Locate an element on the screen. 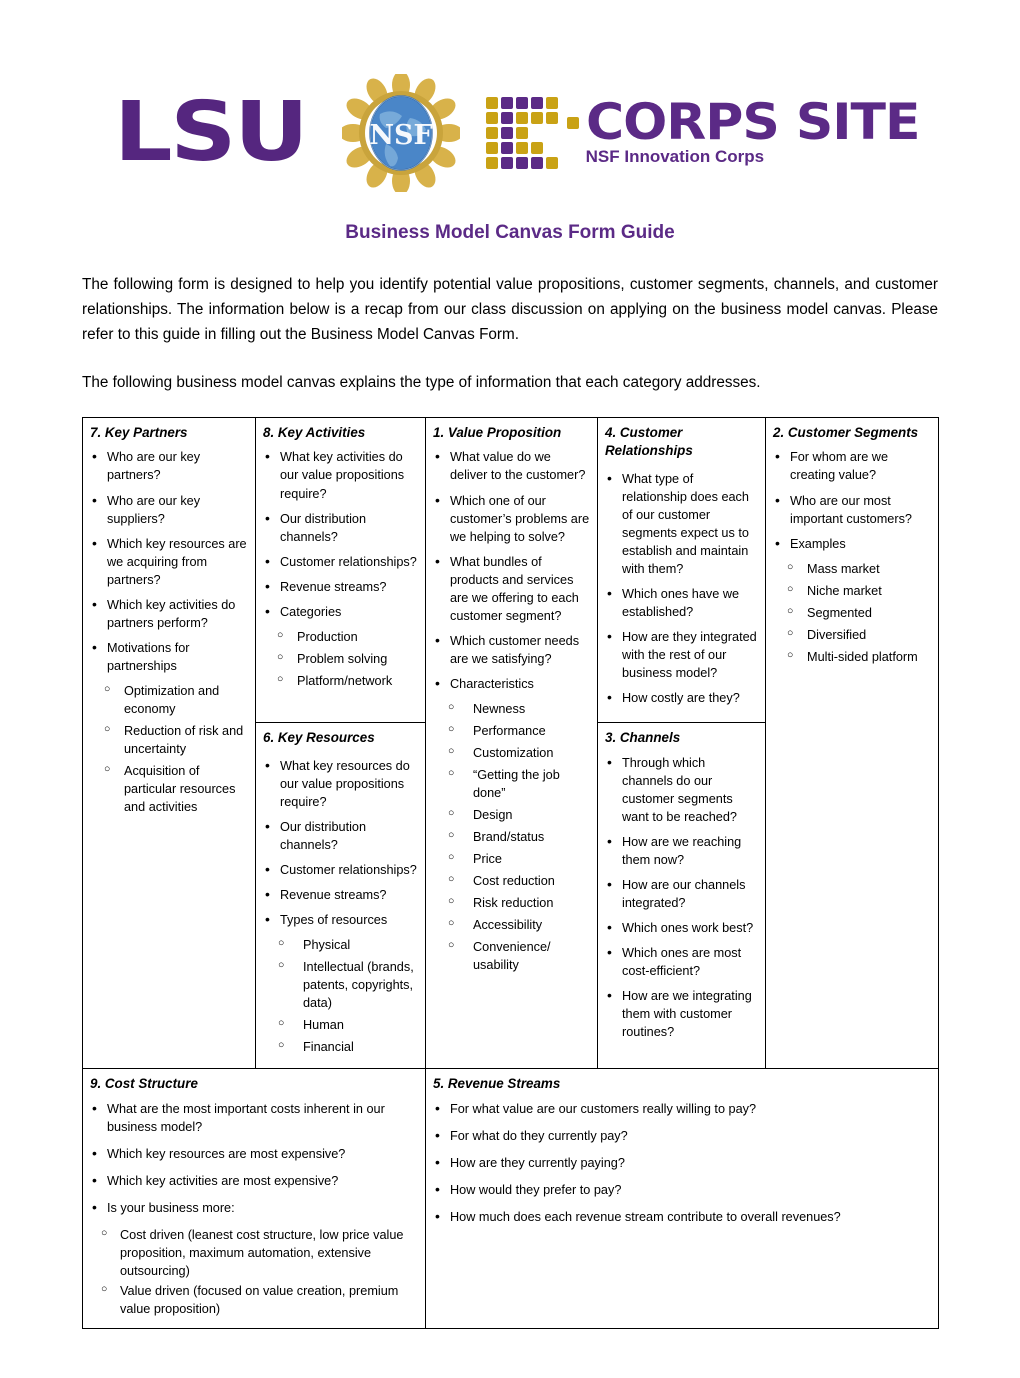 The image size is (1020, 1378). list-item: Customer relationships? is located at coordinates (340, 562).